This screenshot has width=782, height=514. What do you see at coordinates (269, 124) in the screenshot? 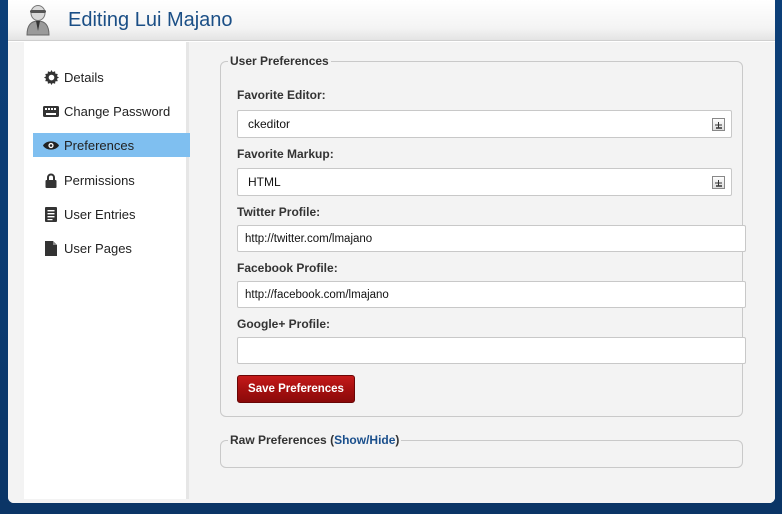
I see `favorite-editor-value: ckeditor` at bounding box center [269, 124].